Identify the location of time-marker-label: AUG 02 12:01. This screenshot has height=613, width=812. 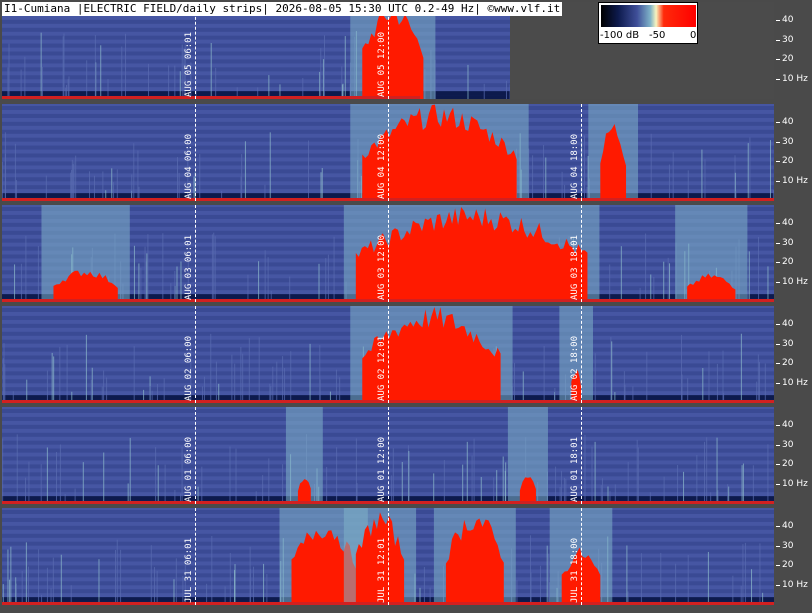
(382, 368).